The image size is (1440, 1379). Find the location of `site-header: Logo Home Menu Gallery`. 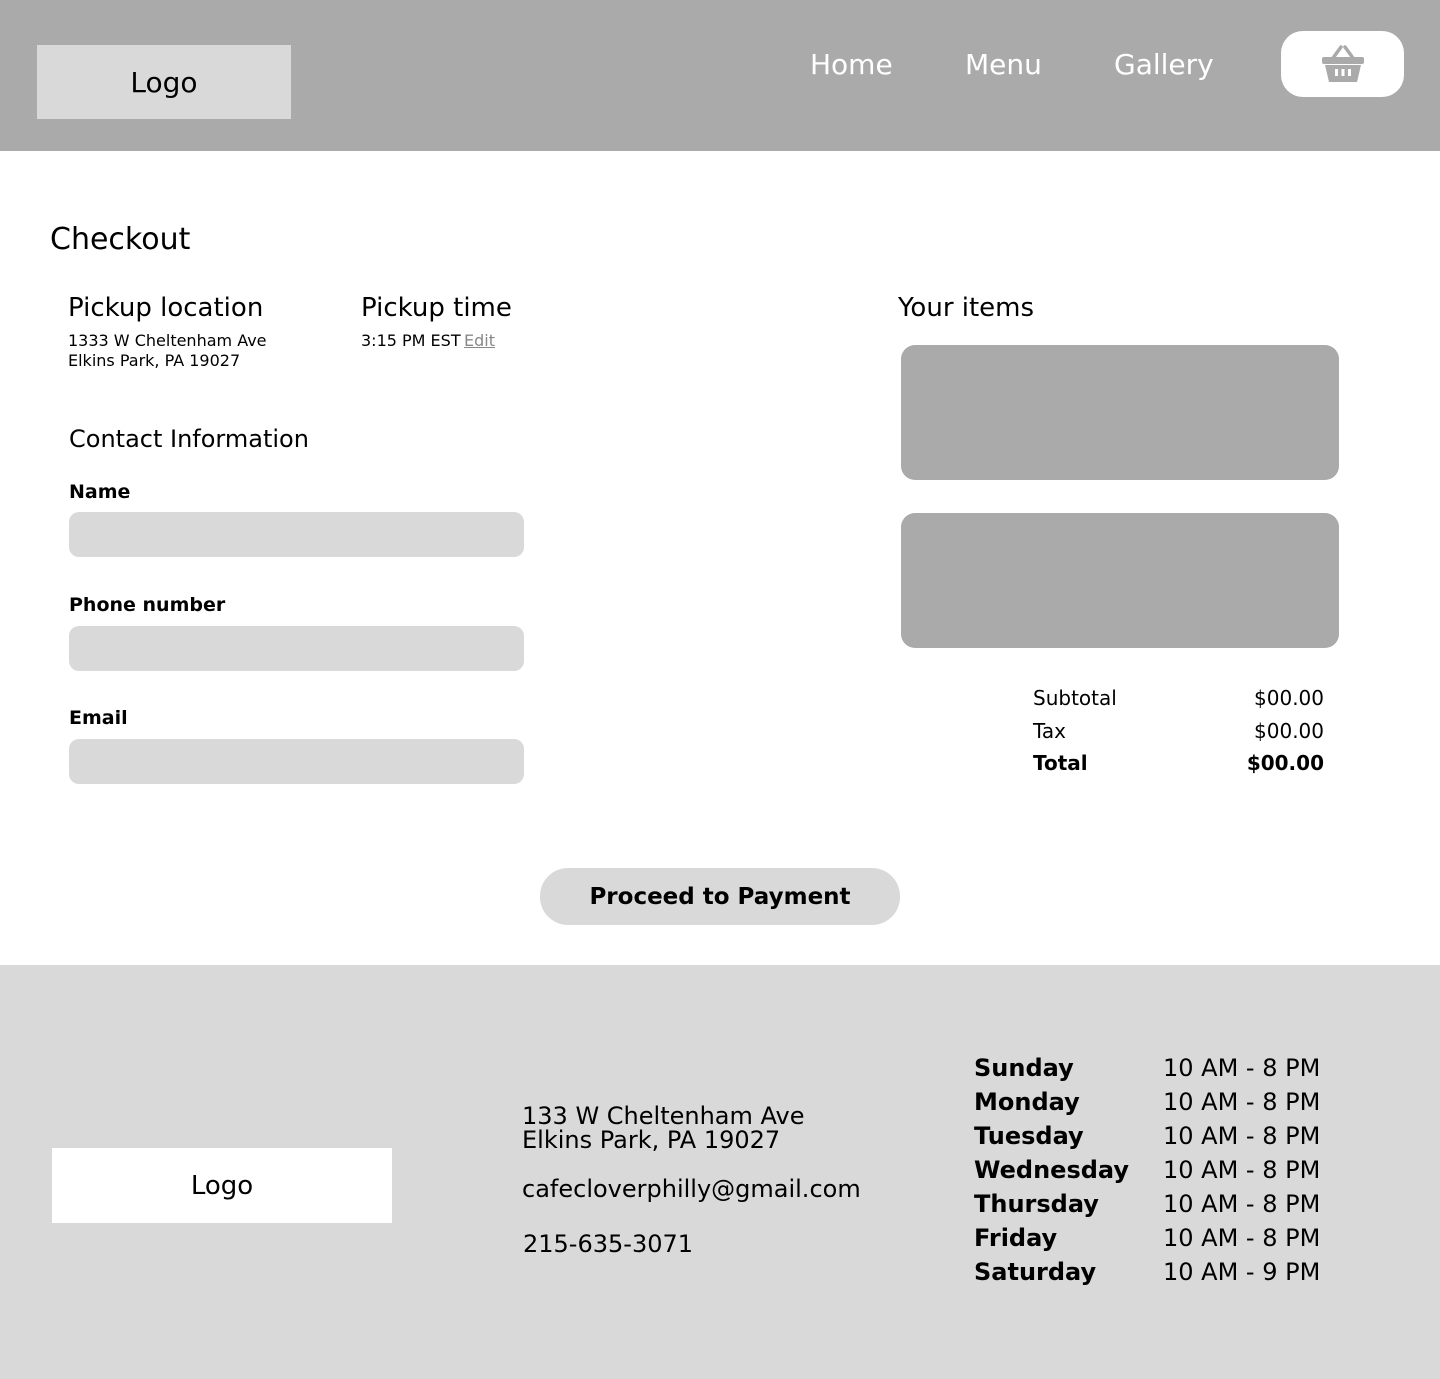

site-header: Logo Home Menu Gallery is located at coordinates (720, 75).